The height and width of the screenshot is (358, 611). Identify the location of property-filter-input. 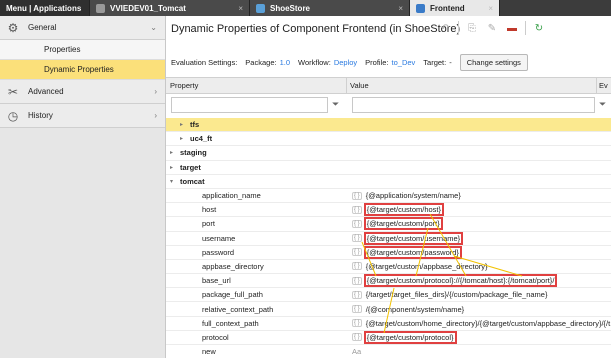
(249, 105).